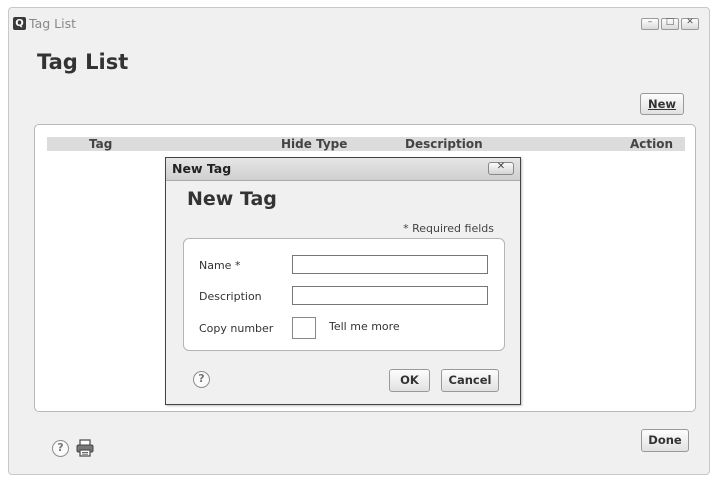  I want to click on window-close-button: ✕, so click(690, 23).